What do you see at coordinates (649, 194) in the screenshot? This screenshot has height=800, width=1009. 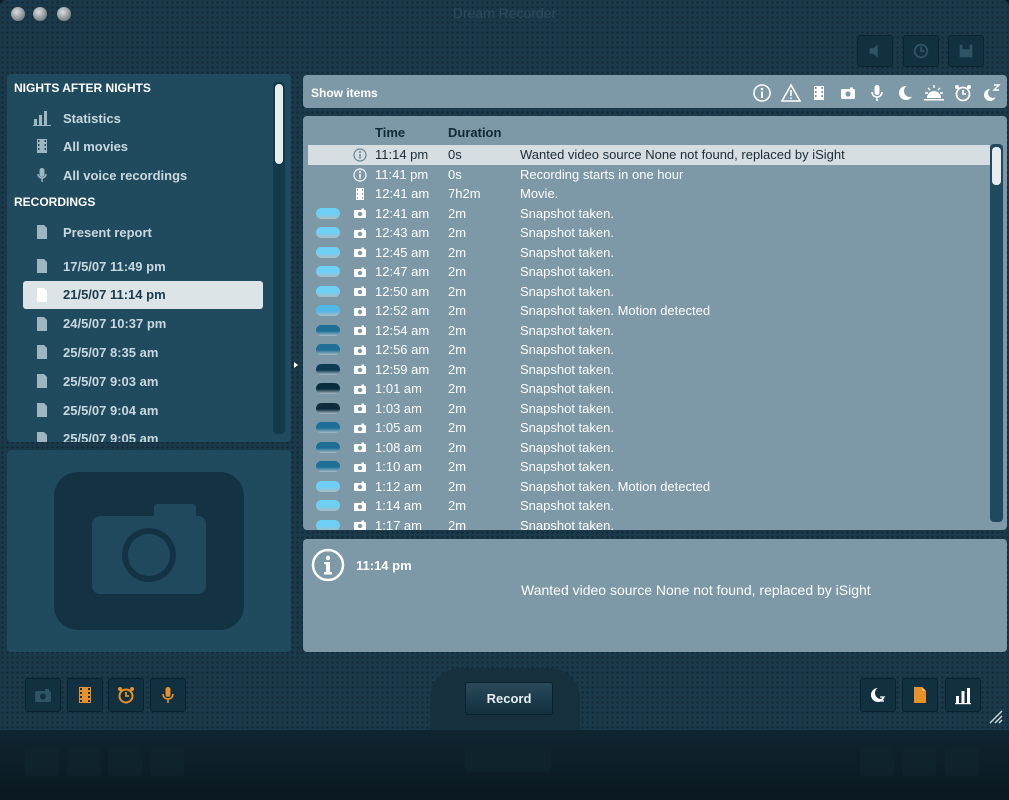 I see `table-row: 12:41 am 7h2m Movie.` at bounding box center [649, 194].